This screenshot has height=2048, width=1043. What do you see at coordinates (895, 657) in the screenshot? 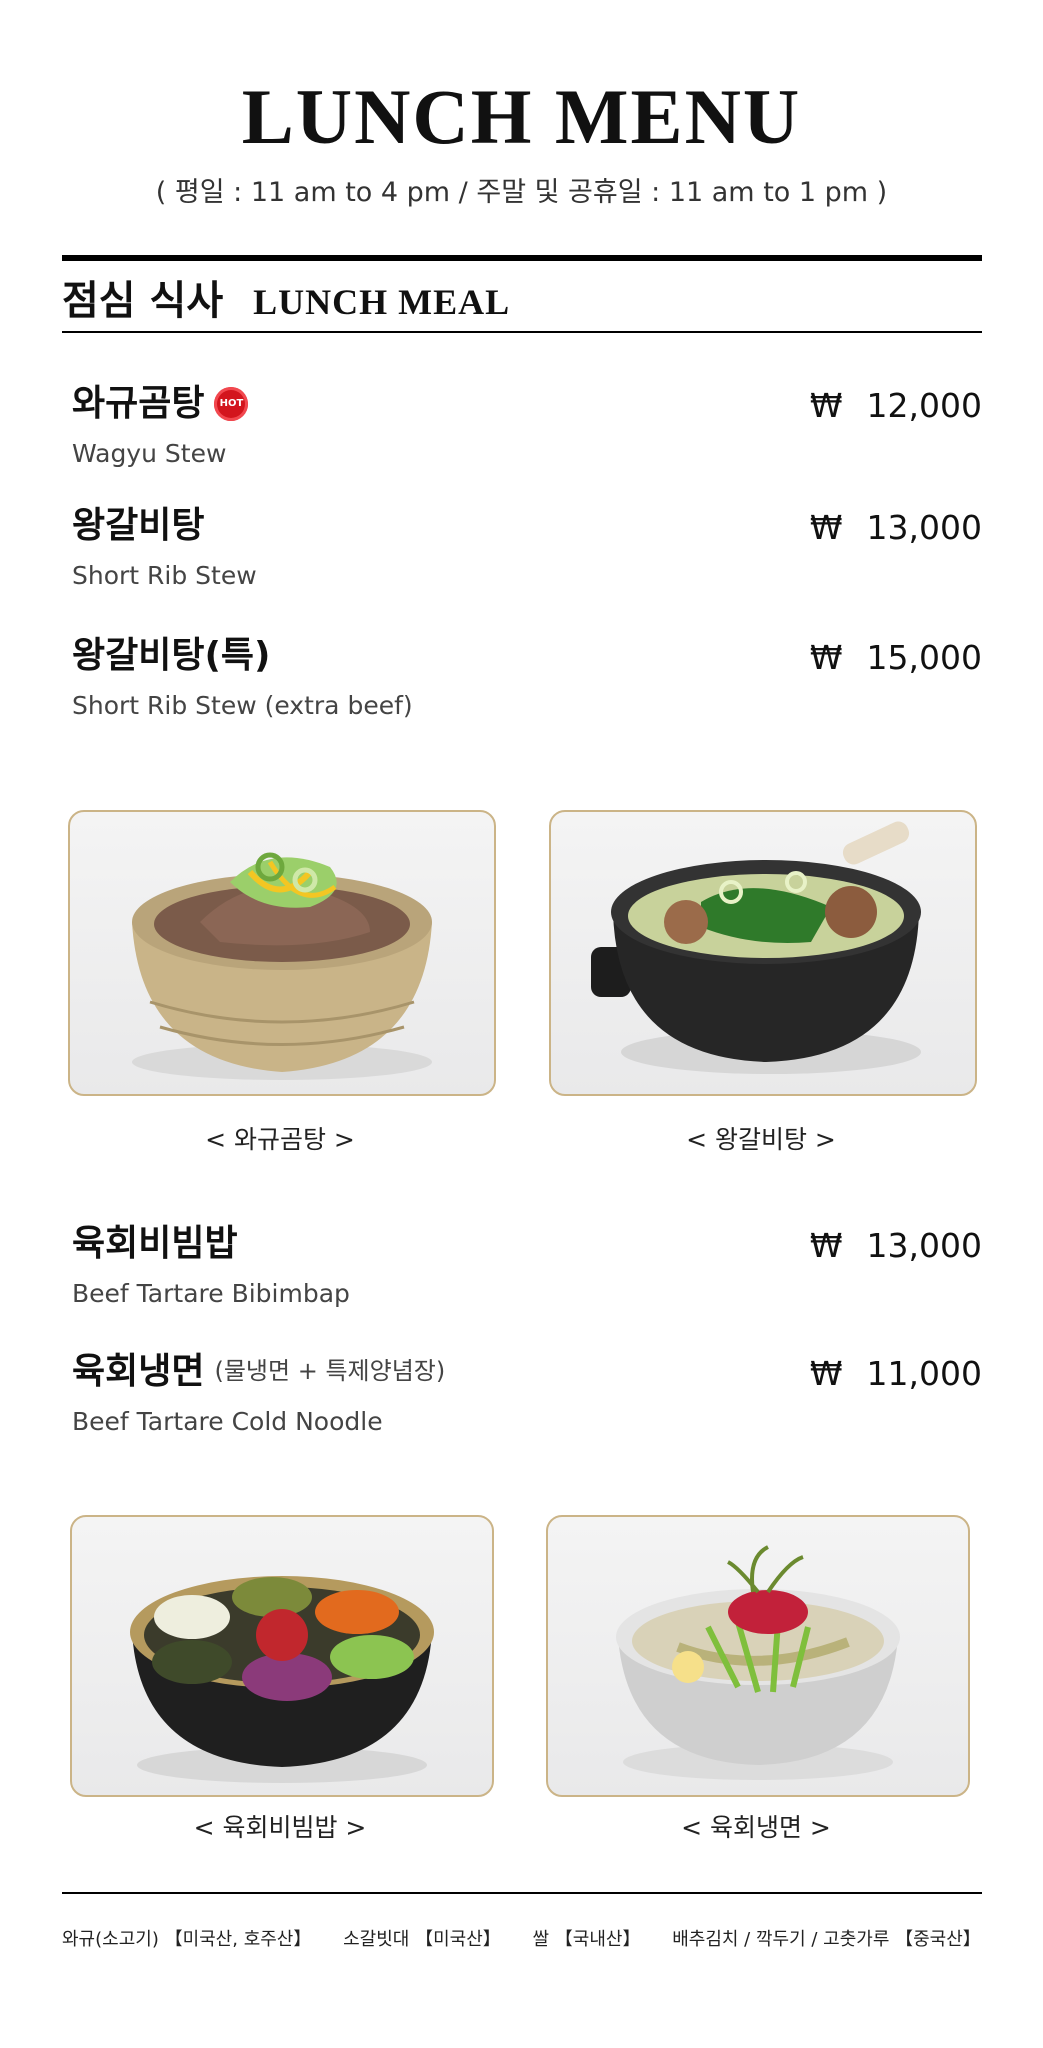
I see `item-price: ₩15,000` at bounding box center [895, 657].